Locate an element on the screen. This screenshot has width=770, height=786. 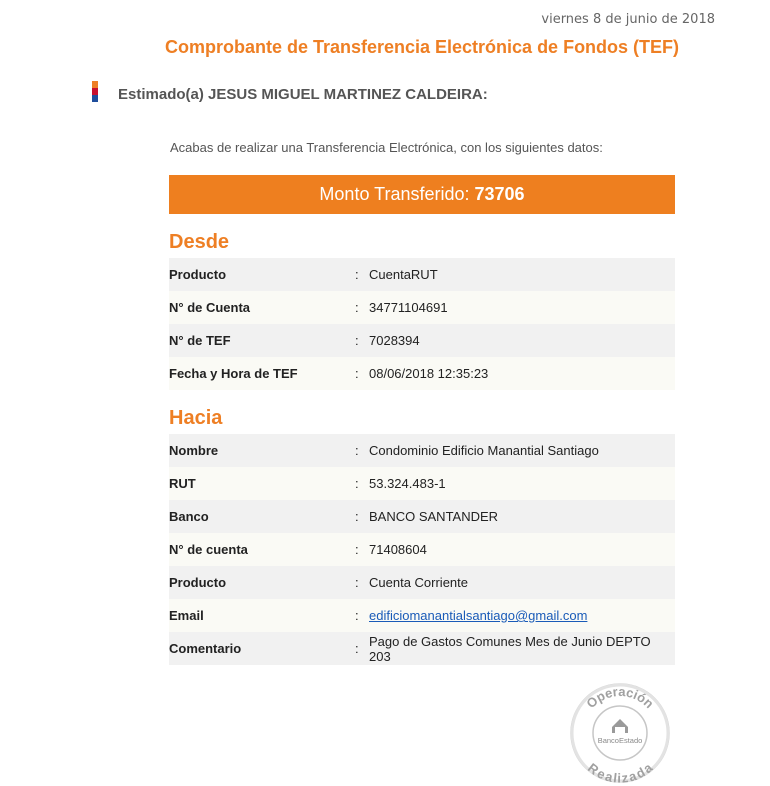
table-row: RUT : 53.324.483-1 is located at coordinates (422, 483).